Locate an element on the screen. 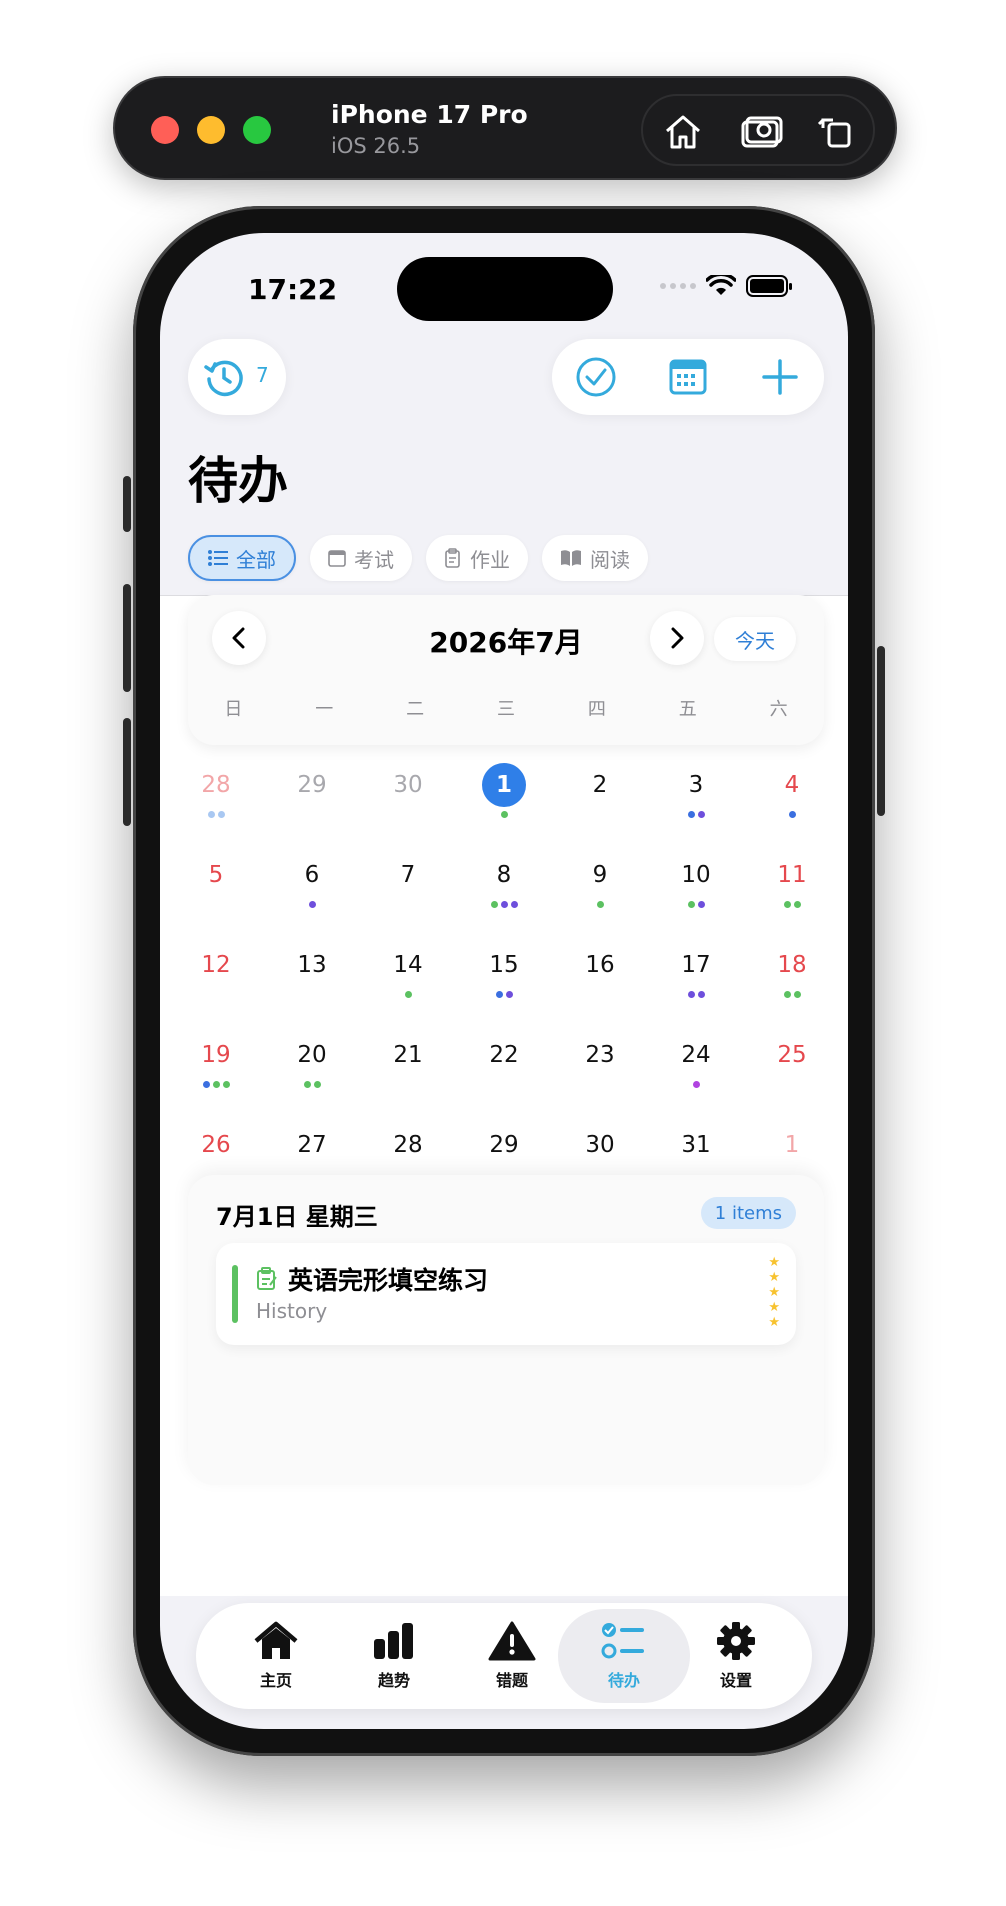  calendar-day: 25 is located at coordinates (792, 1068).